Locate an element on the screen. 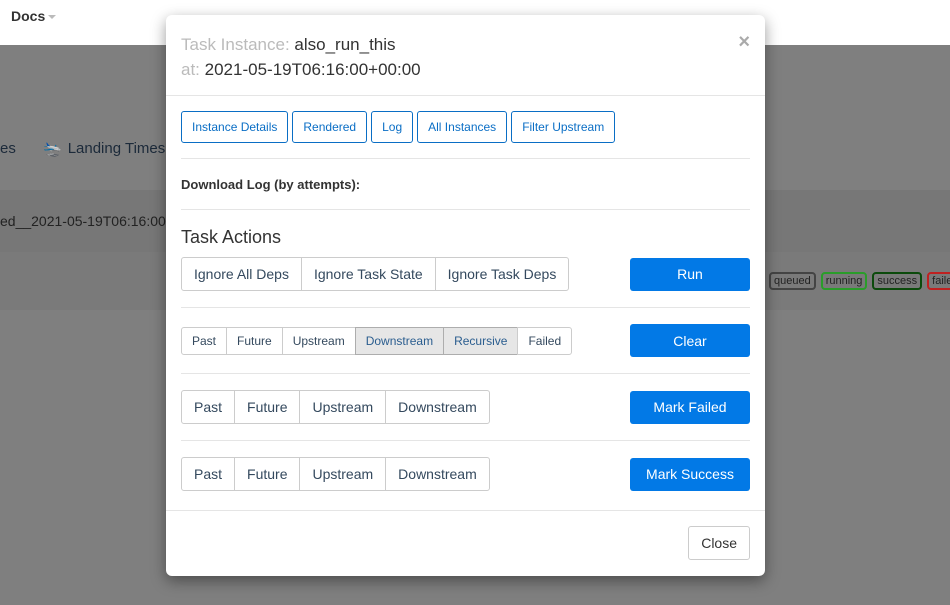 The image size is (950, 605). failed-upstream-toggle: Upstream is located at coordinates (343, 407).